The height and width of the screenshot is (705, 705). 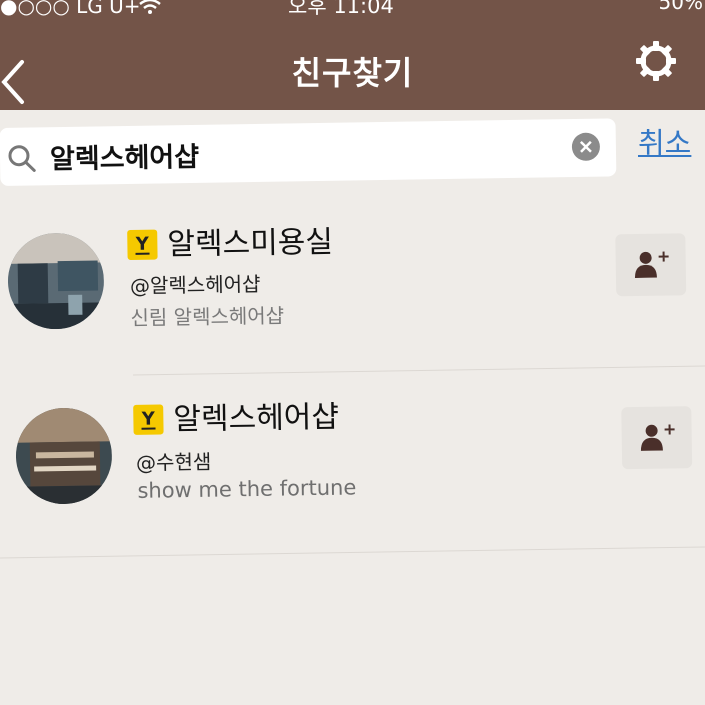 I want to click on battery-label: 50%, so click(x=680, y=7).